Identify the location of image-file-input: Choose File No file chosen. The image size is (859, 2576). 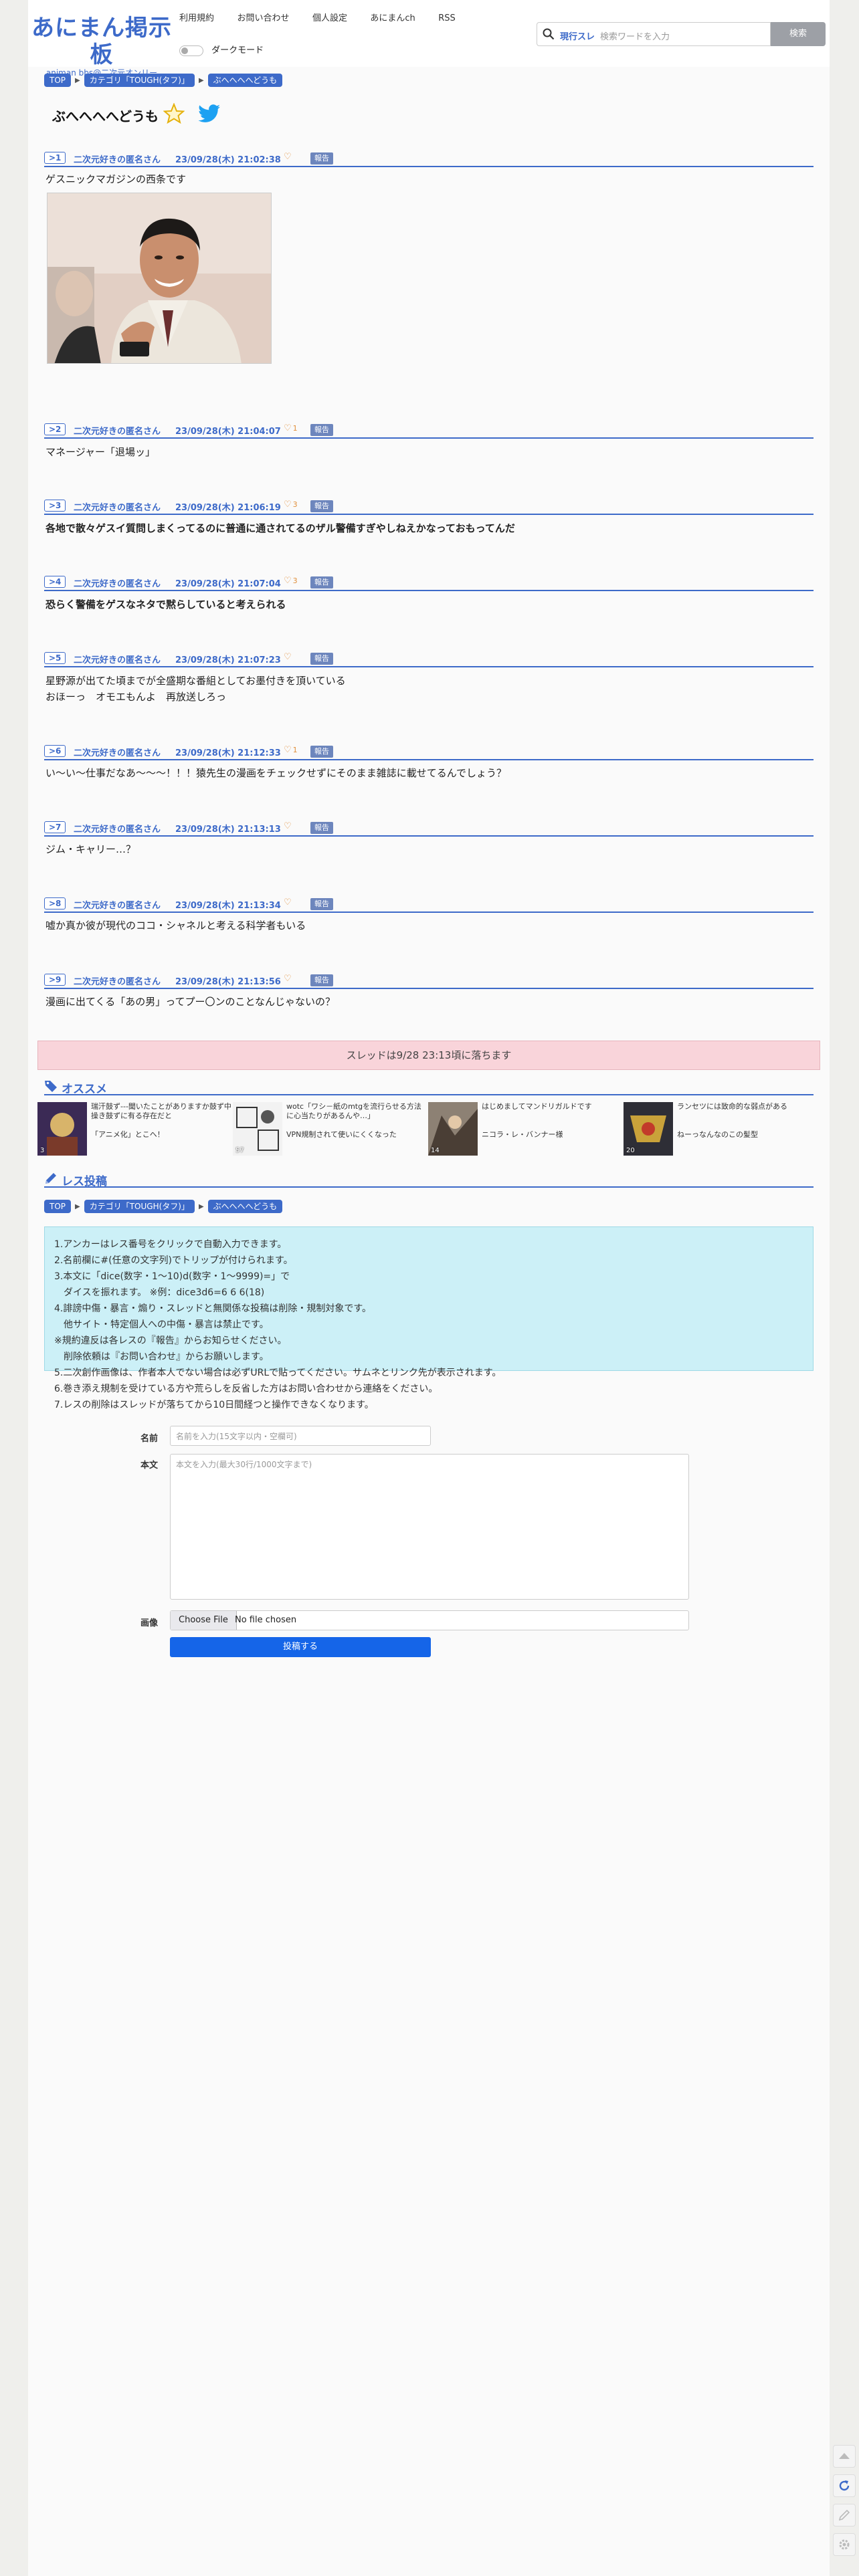
(429, 1620).